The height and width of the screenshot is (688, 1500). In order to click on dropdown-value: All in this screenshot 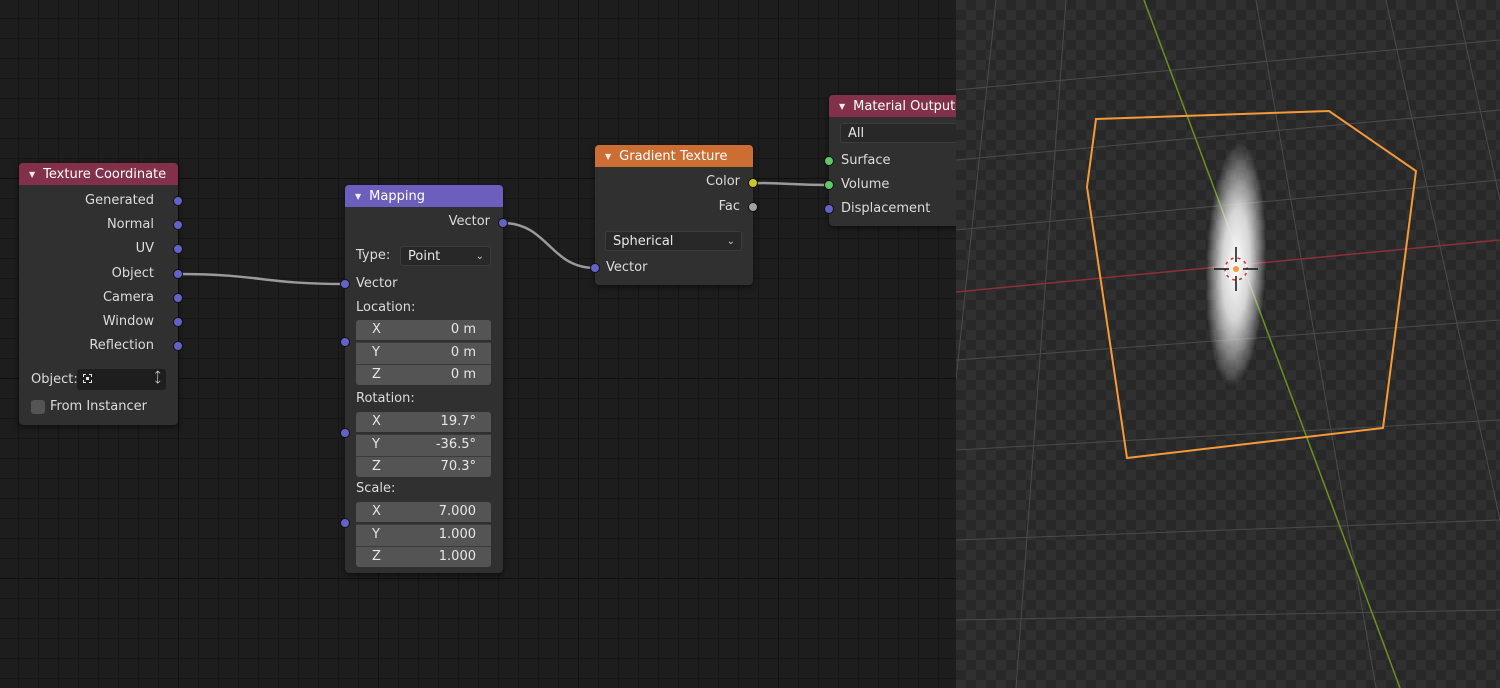, I will do `click(856, 133)`.